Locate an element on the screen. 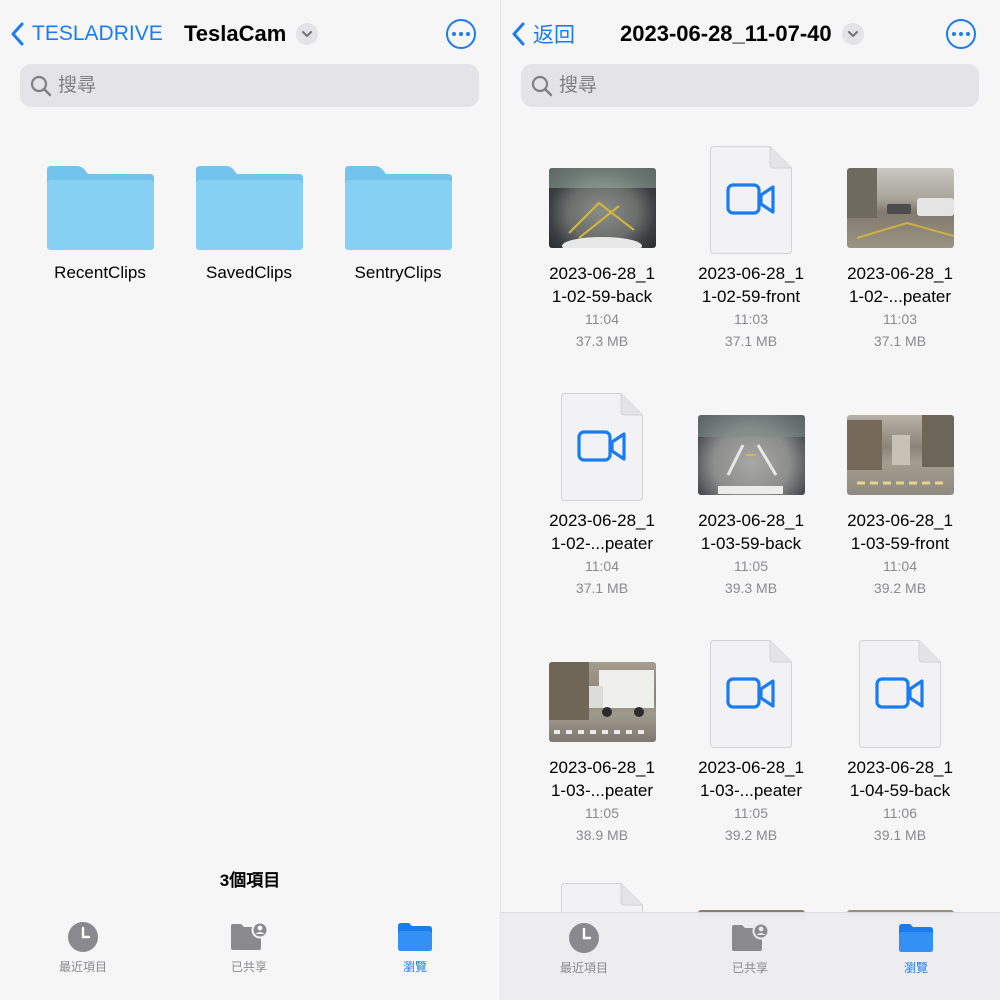 This screenshot has height=1000, width=1000. tab-label: 瀏覽 is located at coordinates (915, 968).